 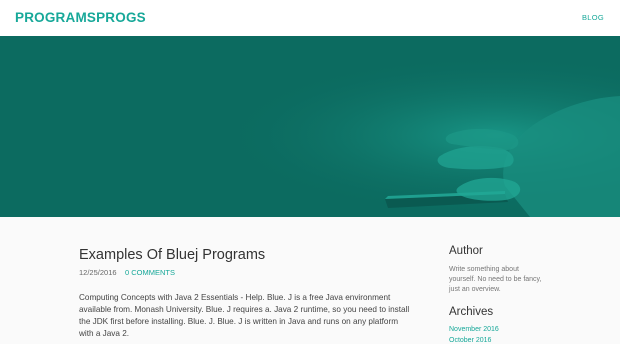 What do you see at coordinates (474, 329) in the screenshot?
I see `archive-link-november-2016: November 2016` at bounding box center [474, 329].